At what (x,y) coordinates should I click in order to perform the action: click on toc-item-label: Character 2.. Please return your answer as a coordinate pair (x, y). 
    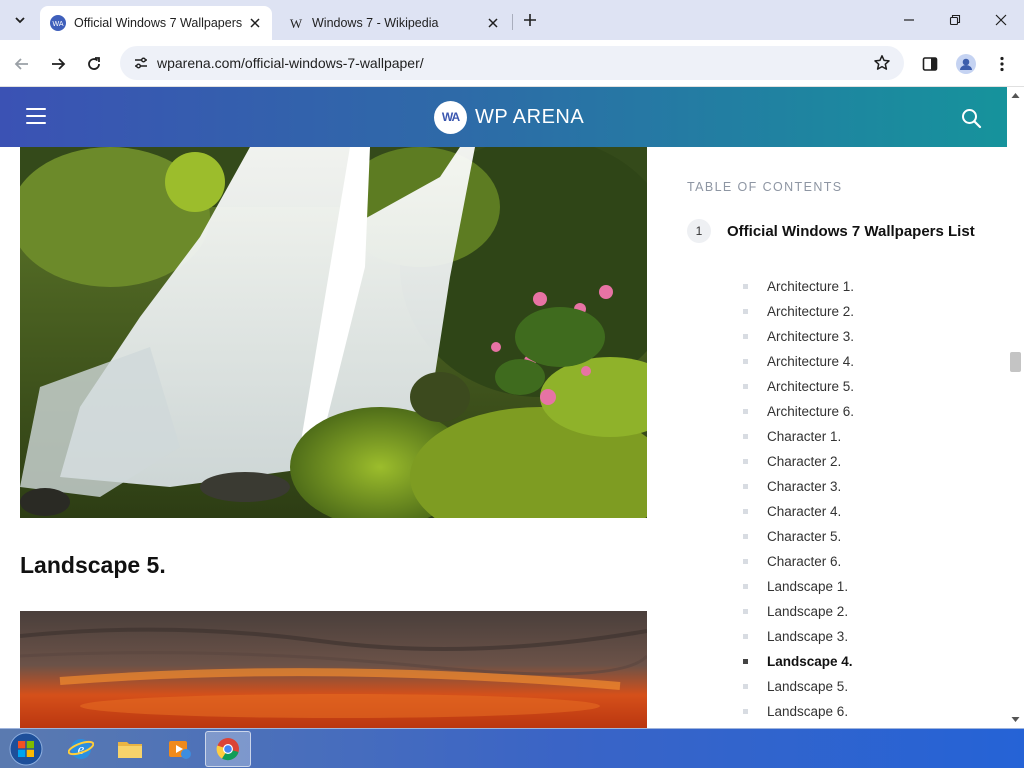
    Looking at the image, I should click on (804, 461).